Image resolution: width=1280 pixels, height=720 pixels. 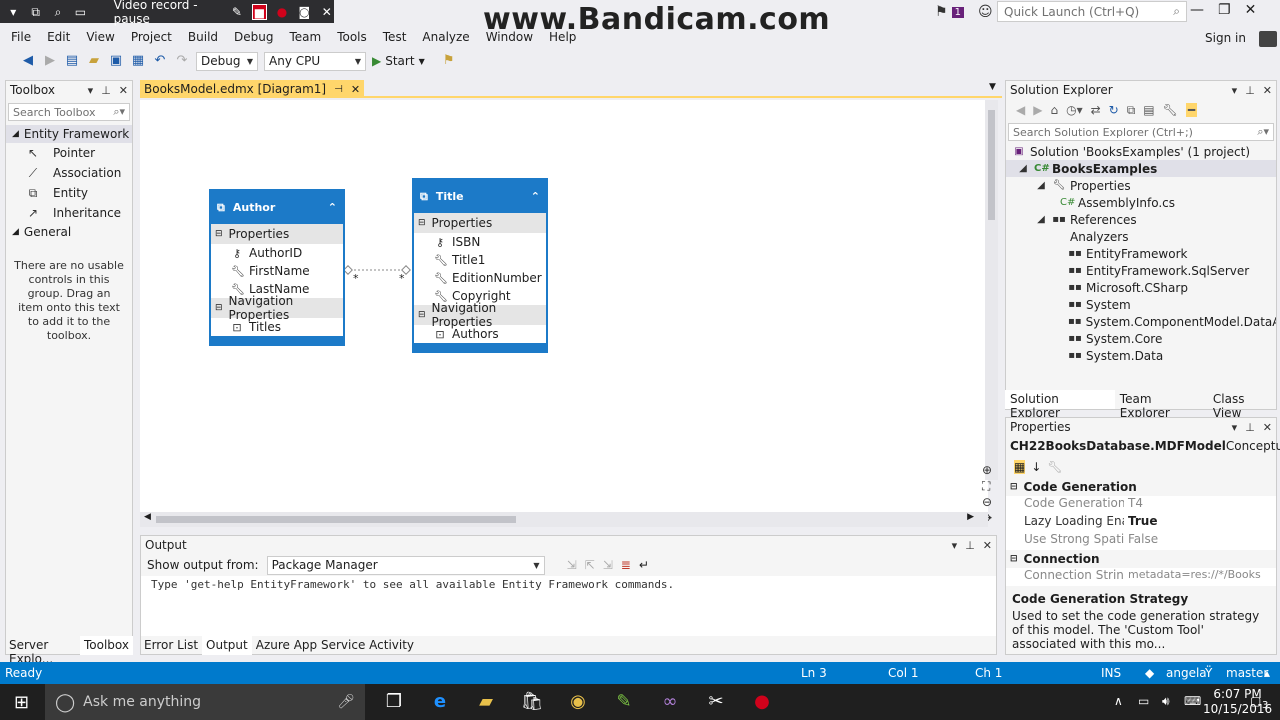 I want to click on menu-team: Team, so click(x=305, y=38).